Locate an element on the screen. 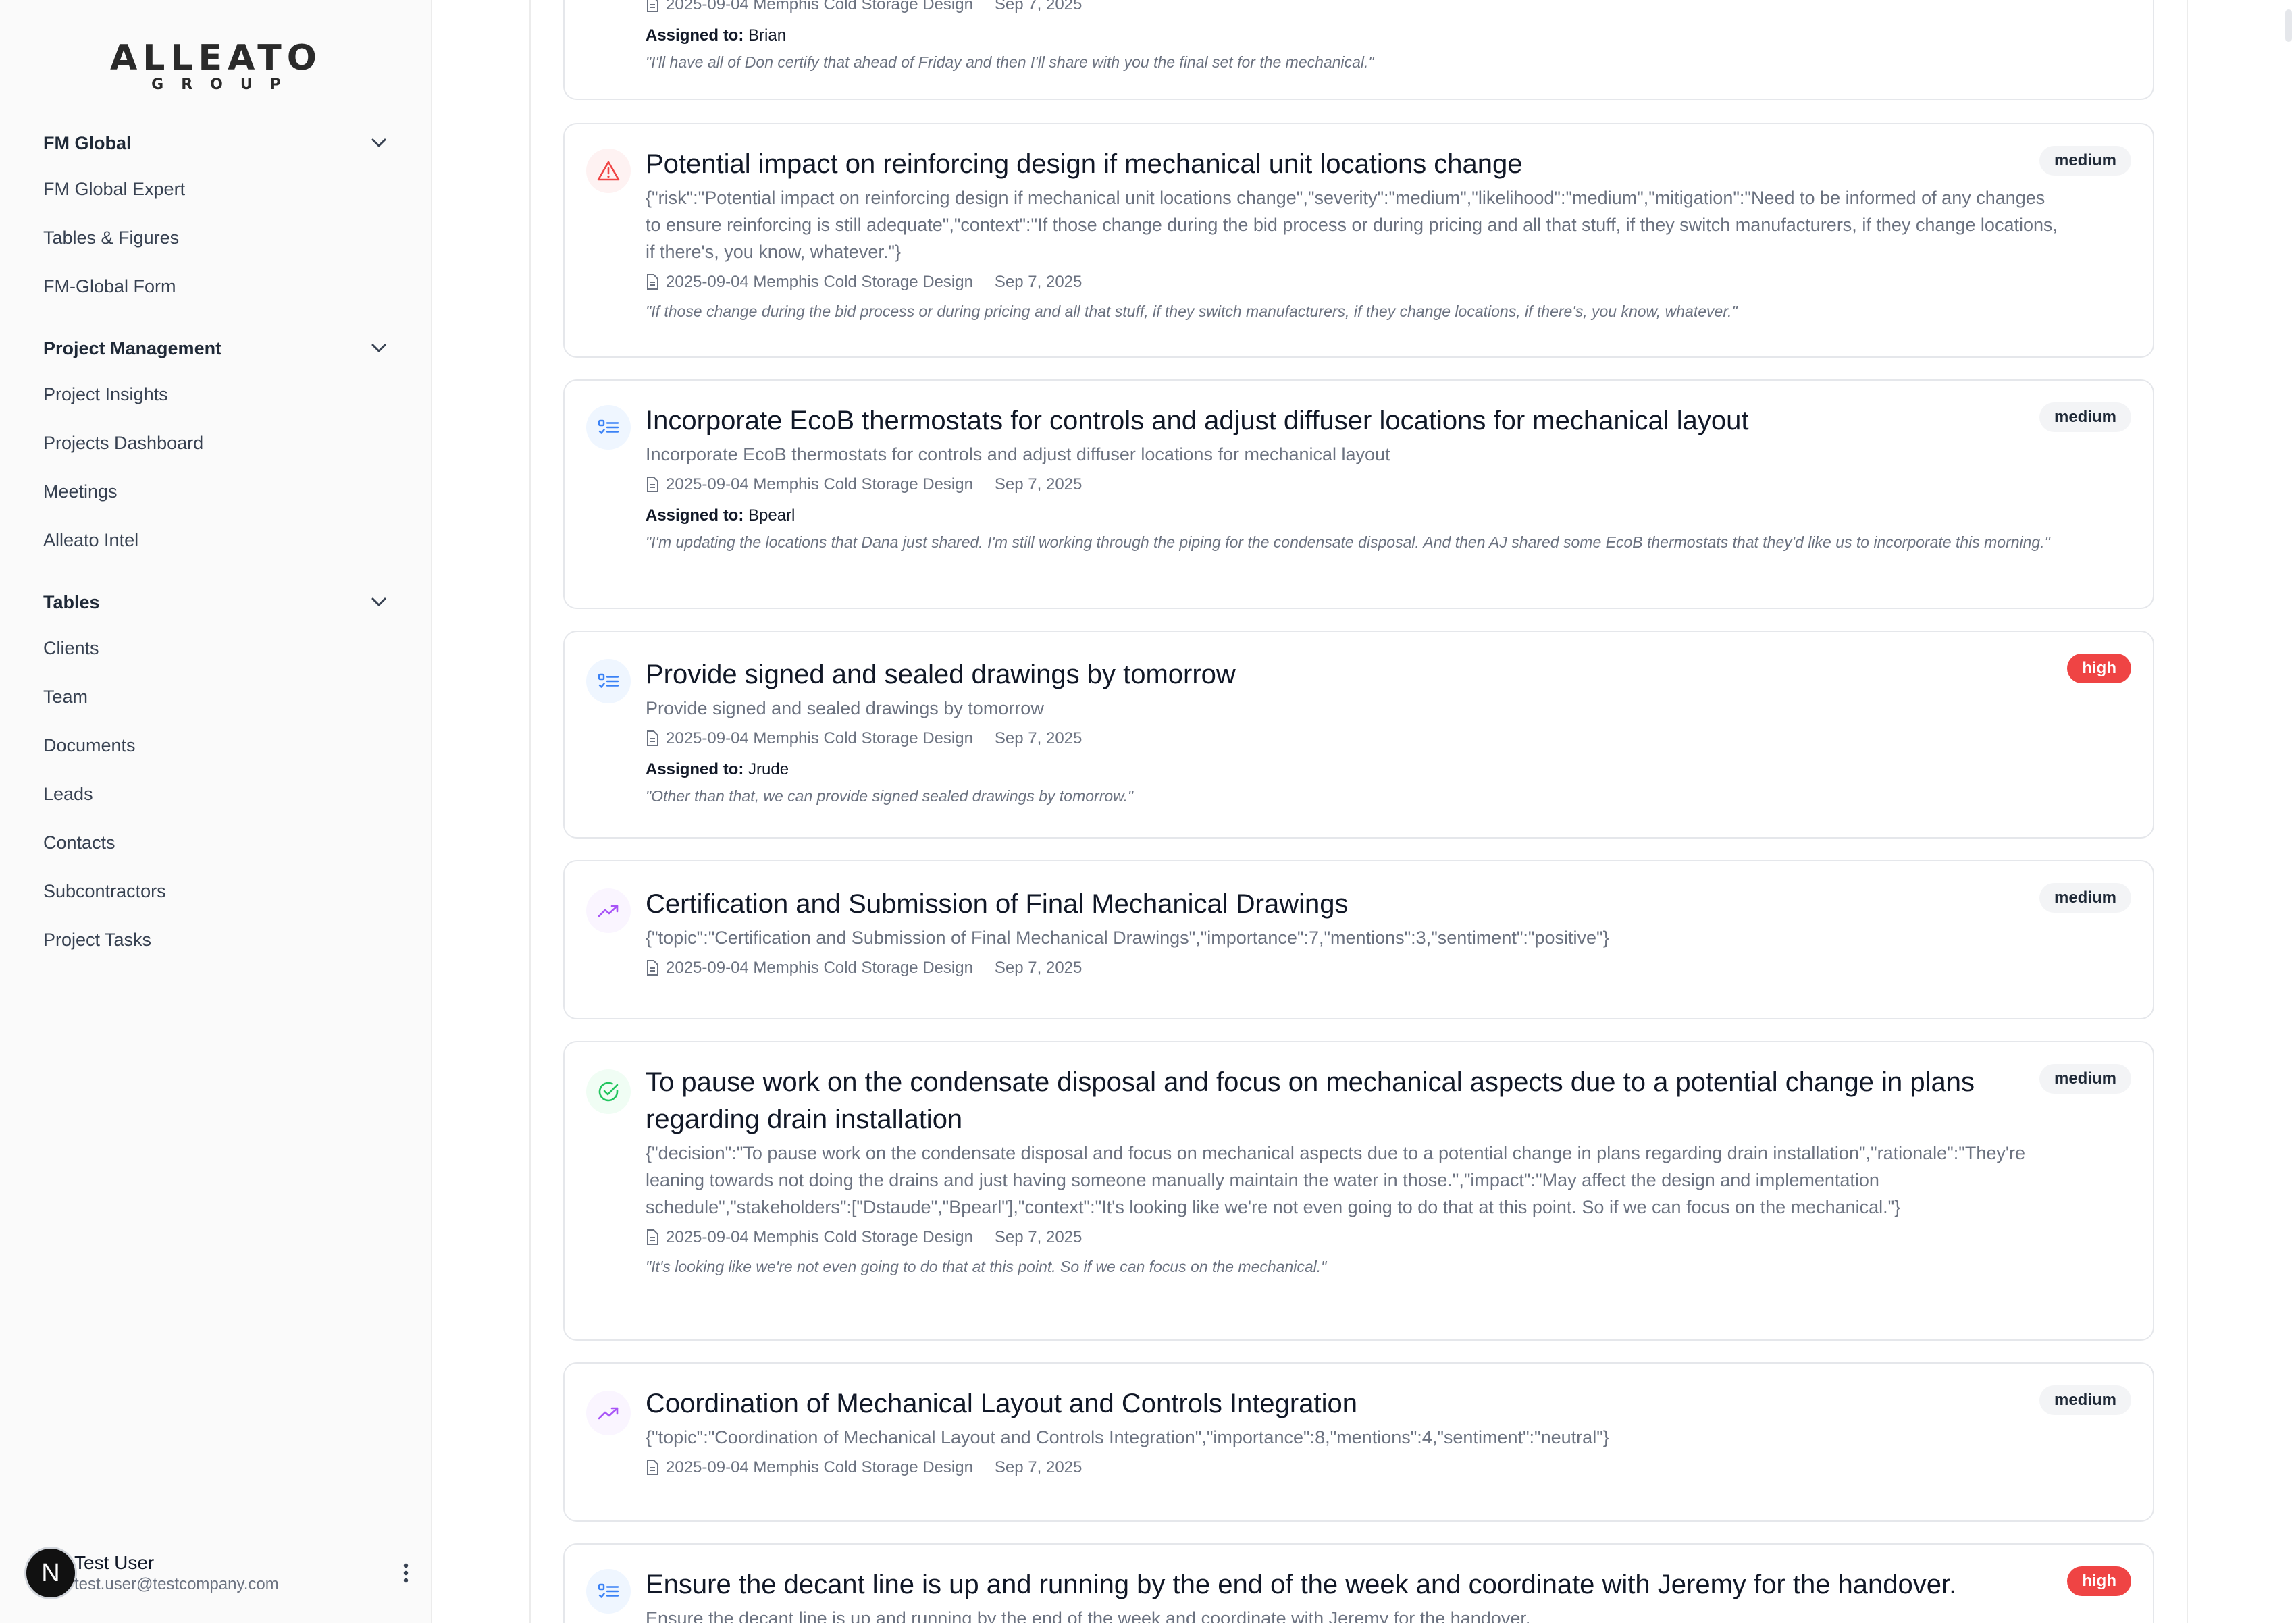  sidebar-item-project-insights: Project Insights is located at coordinates (216, 394).